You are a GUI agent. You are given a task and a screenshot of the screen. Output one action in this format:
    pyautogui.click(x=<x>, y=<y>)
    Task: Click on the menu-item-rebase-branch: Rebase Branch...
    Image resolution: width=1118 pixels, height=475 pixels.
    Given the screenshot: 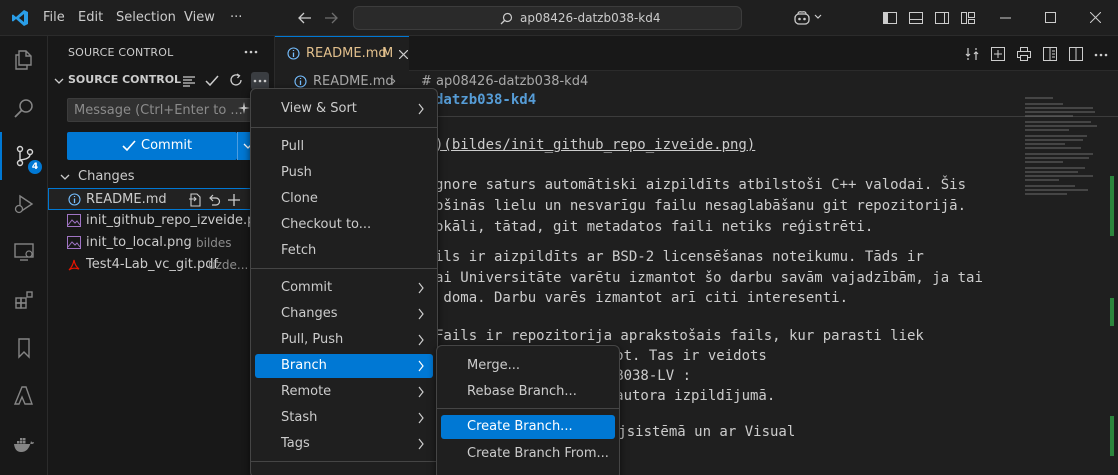 What is the action you would take?
    pyautogui.click(x=528, y=392)
    